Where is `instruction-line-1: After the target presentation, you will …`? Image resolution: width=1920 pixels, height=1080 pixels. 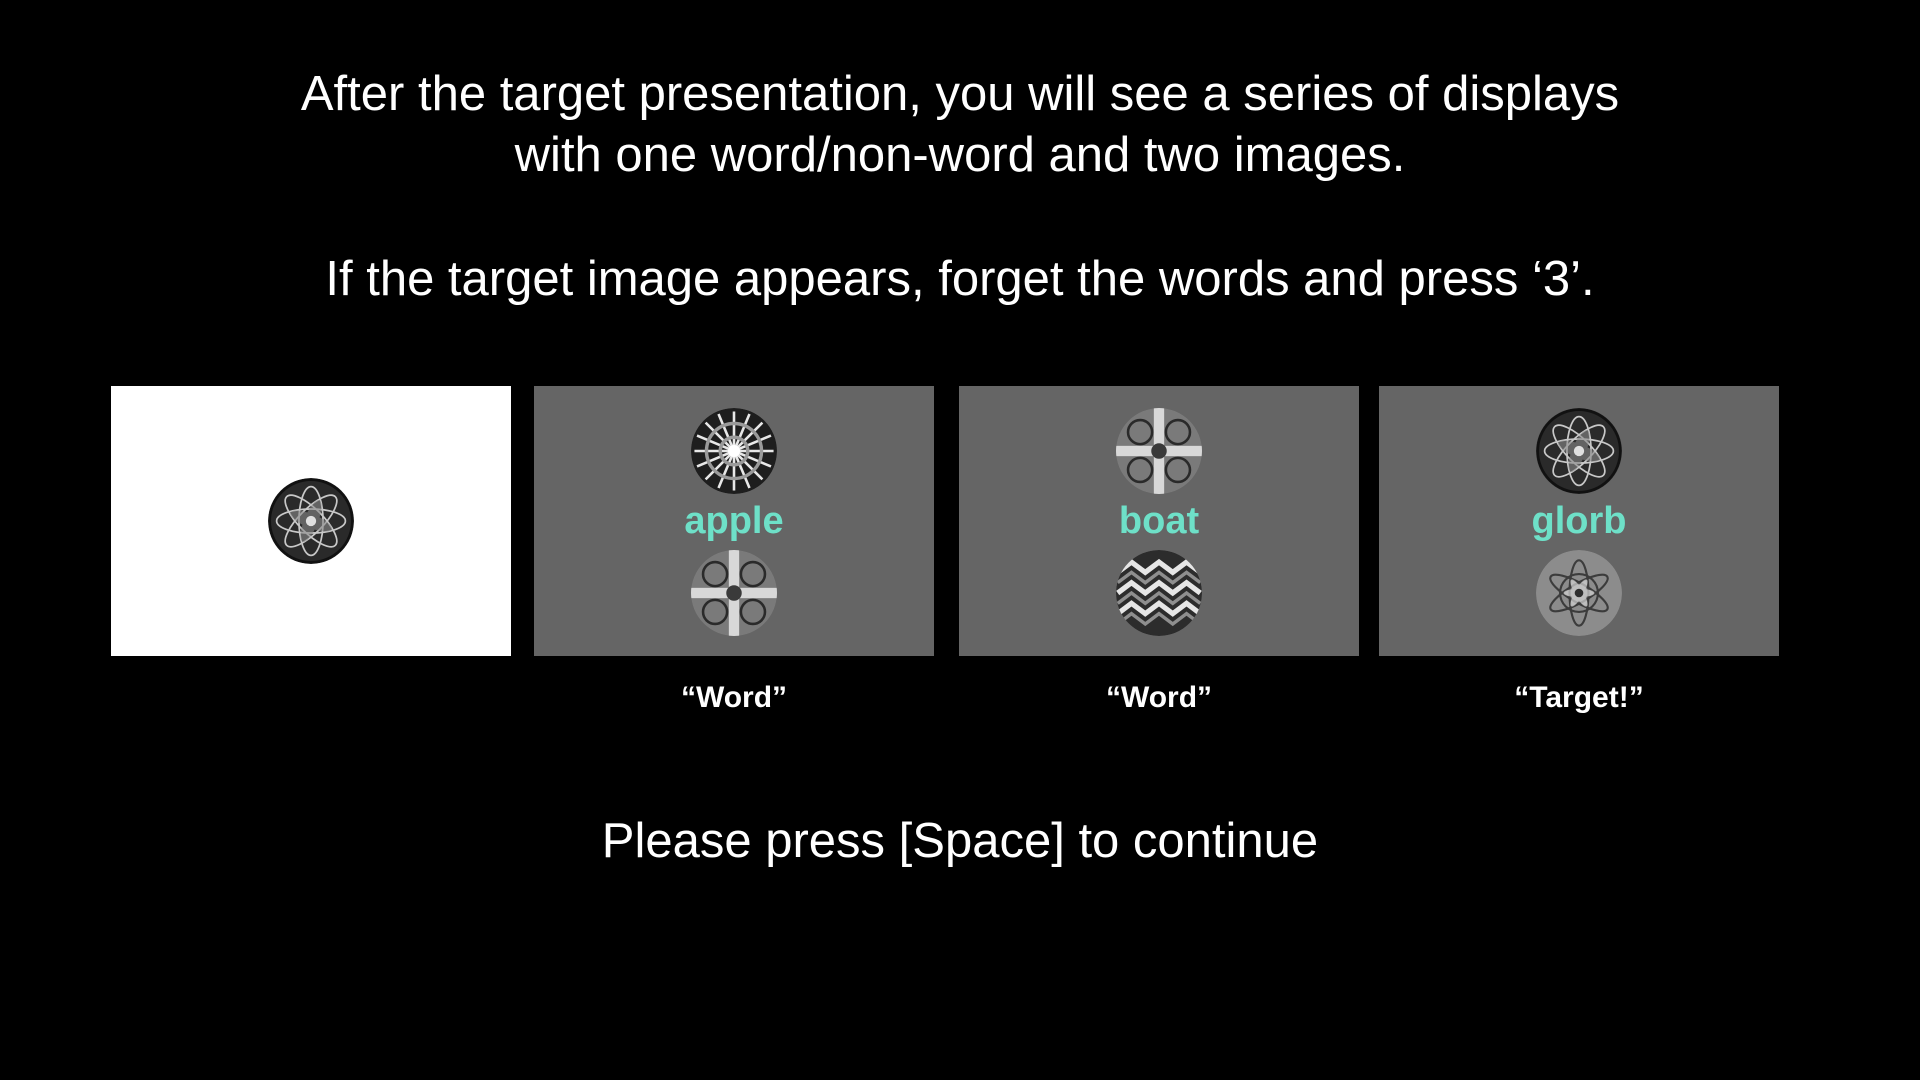
instruction-line-1: After the target presentation, you will … is located at coordinates (960, 94).